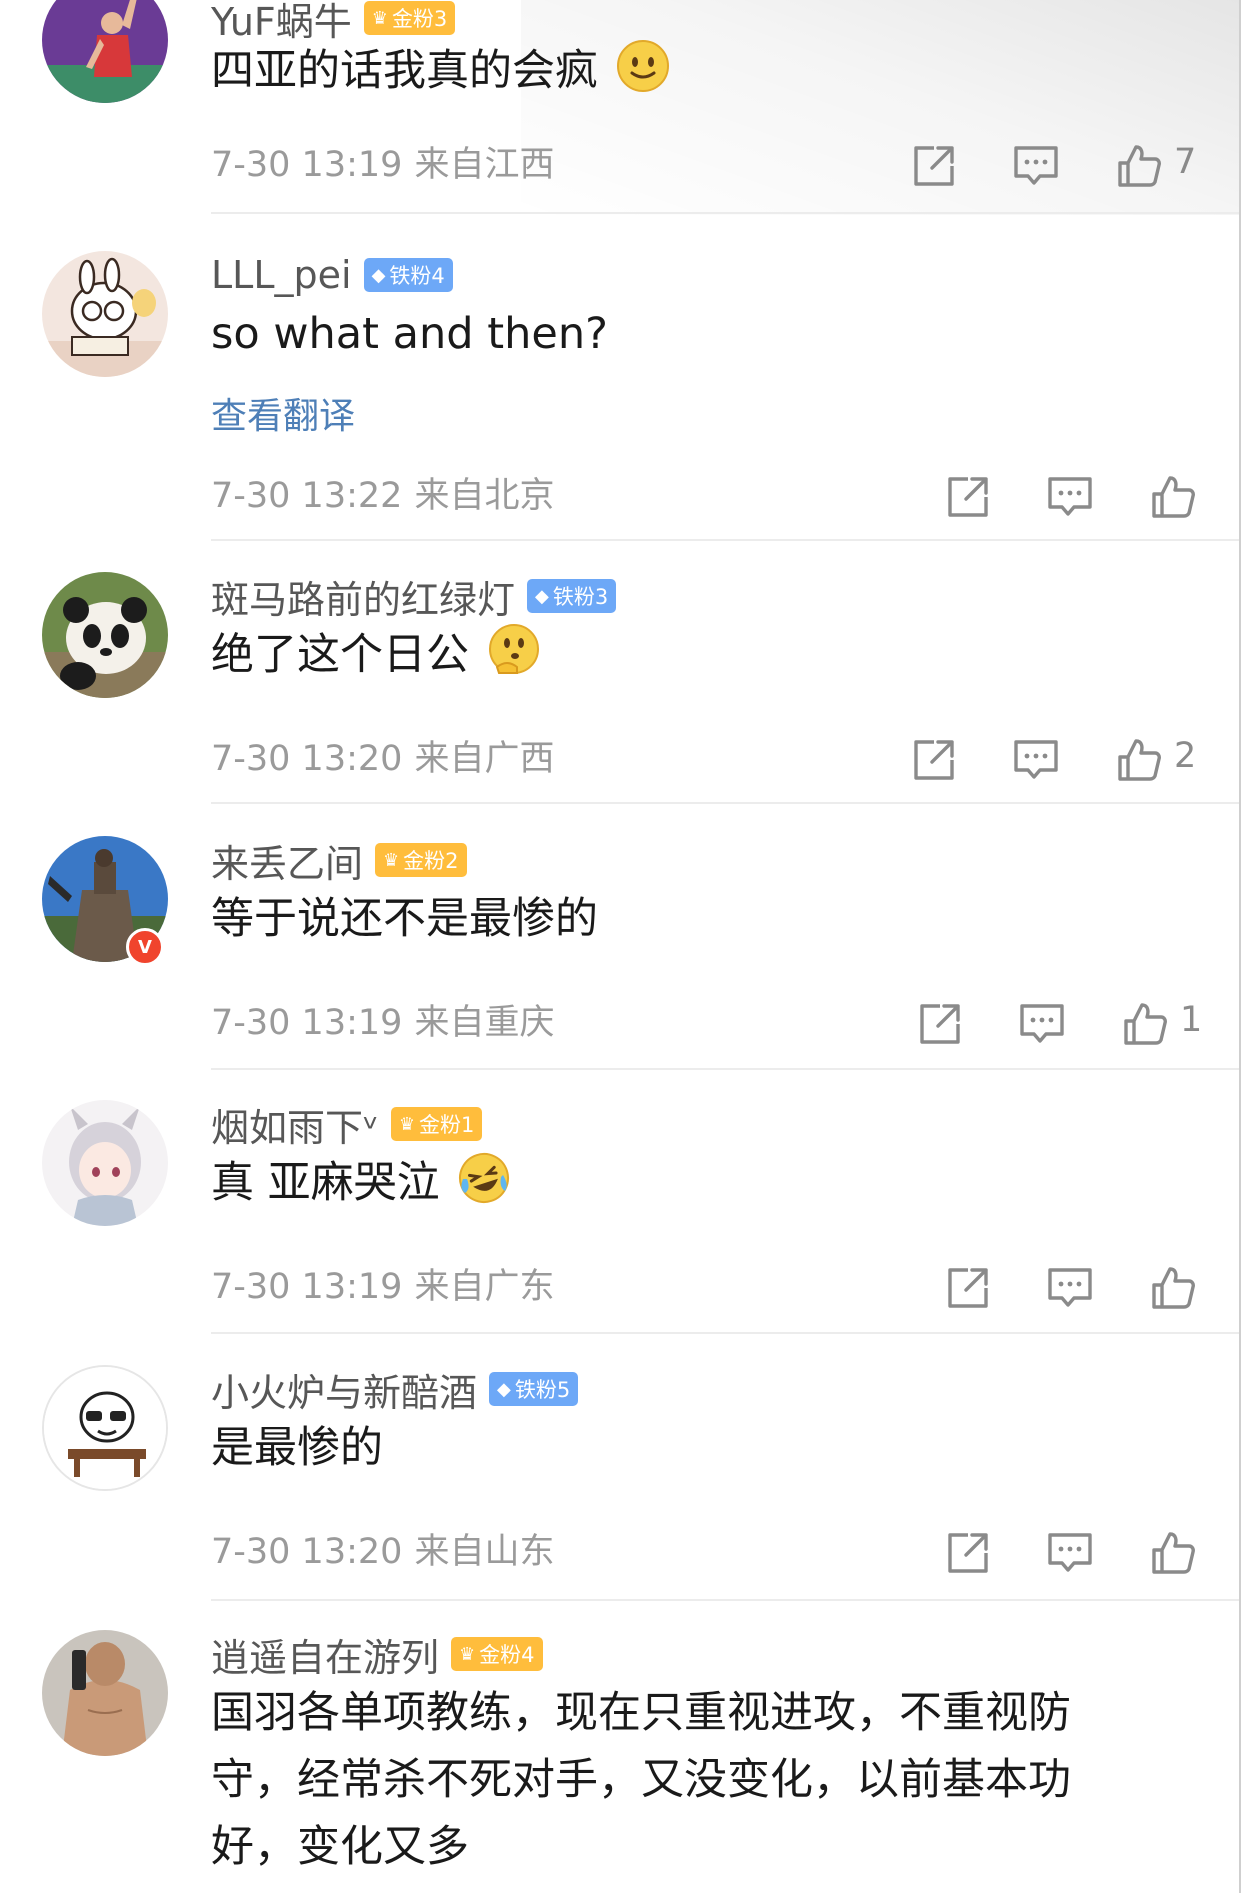 The image size is (1241, 1893). I want to click on fan-badge: ◆ 铁粉5, so click(534, 1389).